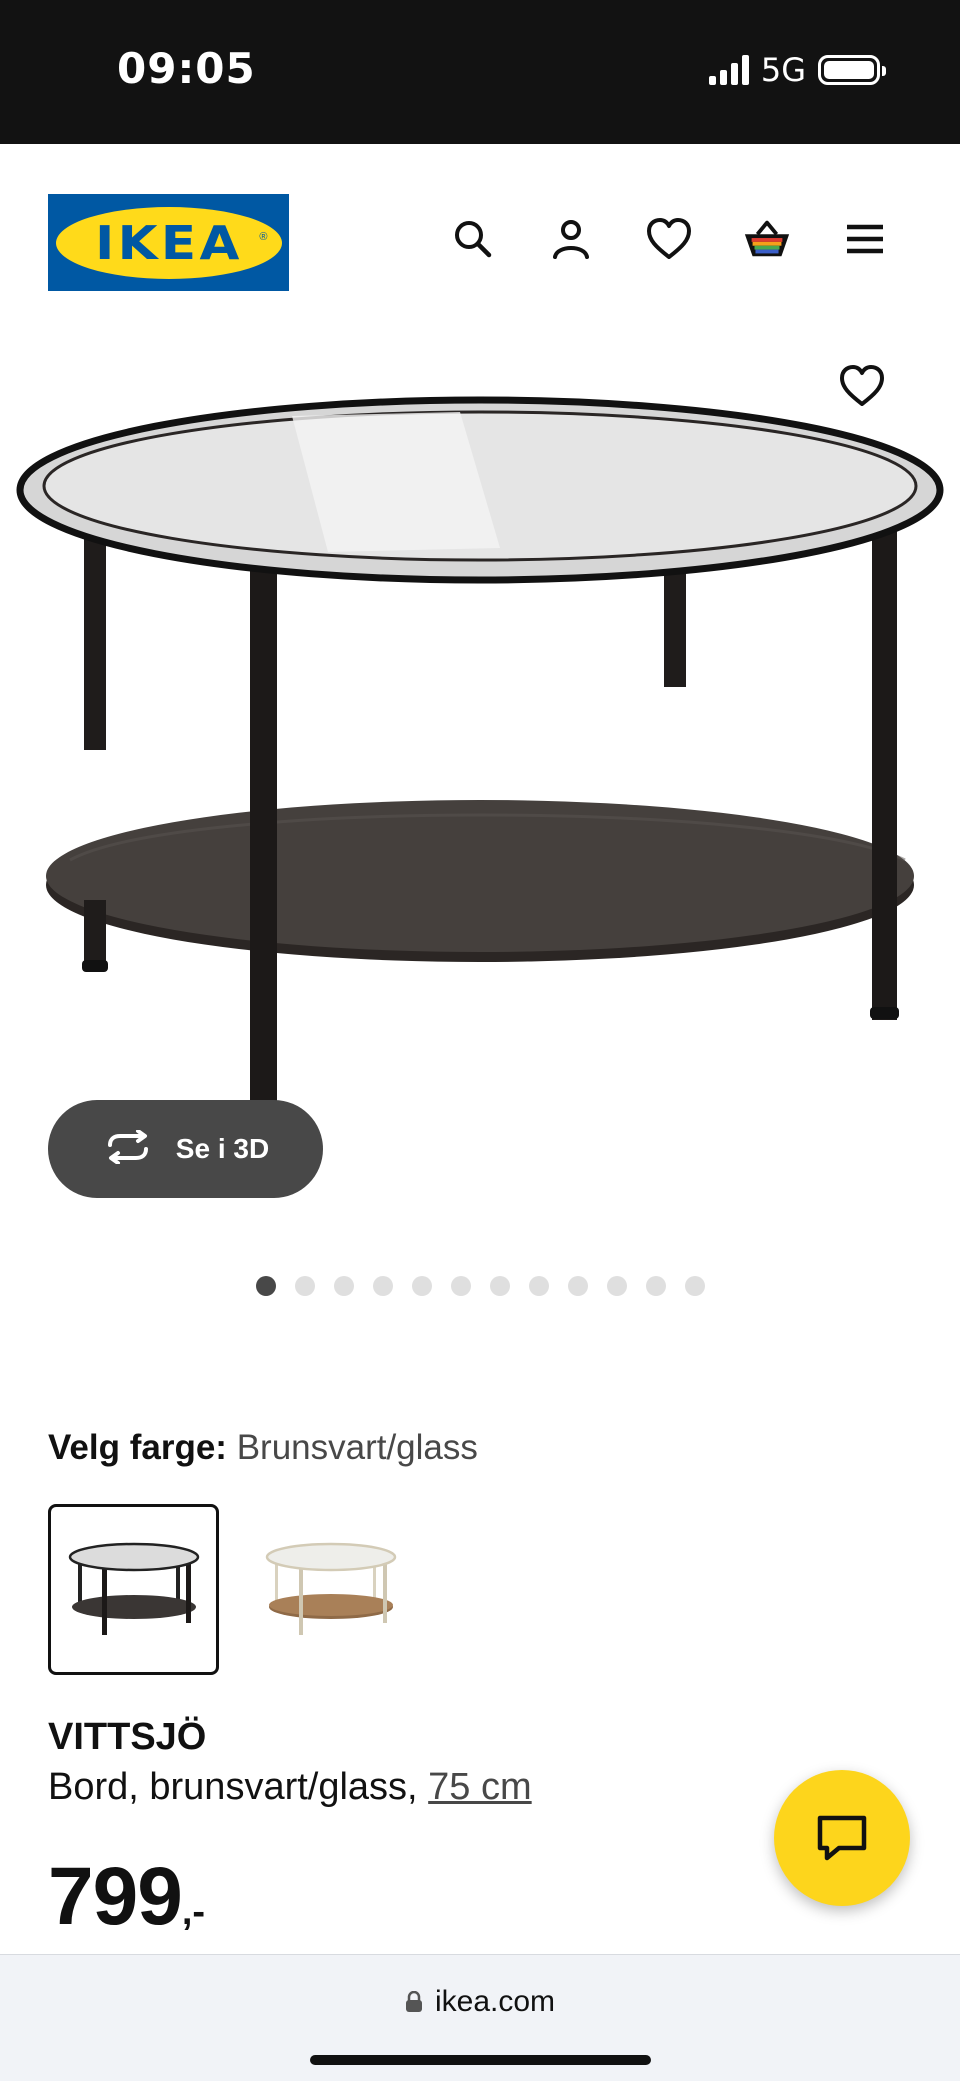 The width and height of the screenshot is (960, 2081). I want to click on chat-icon, so click(842, 1838).